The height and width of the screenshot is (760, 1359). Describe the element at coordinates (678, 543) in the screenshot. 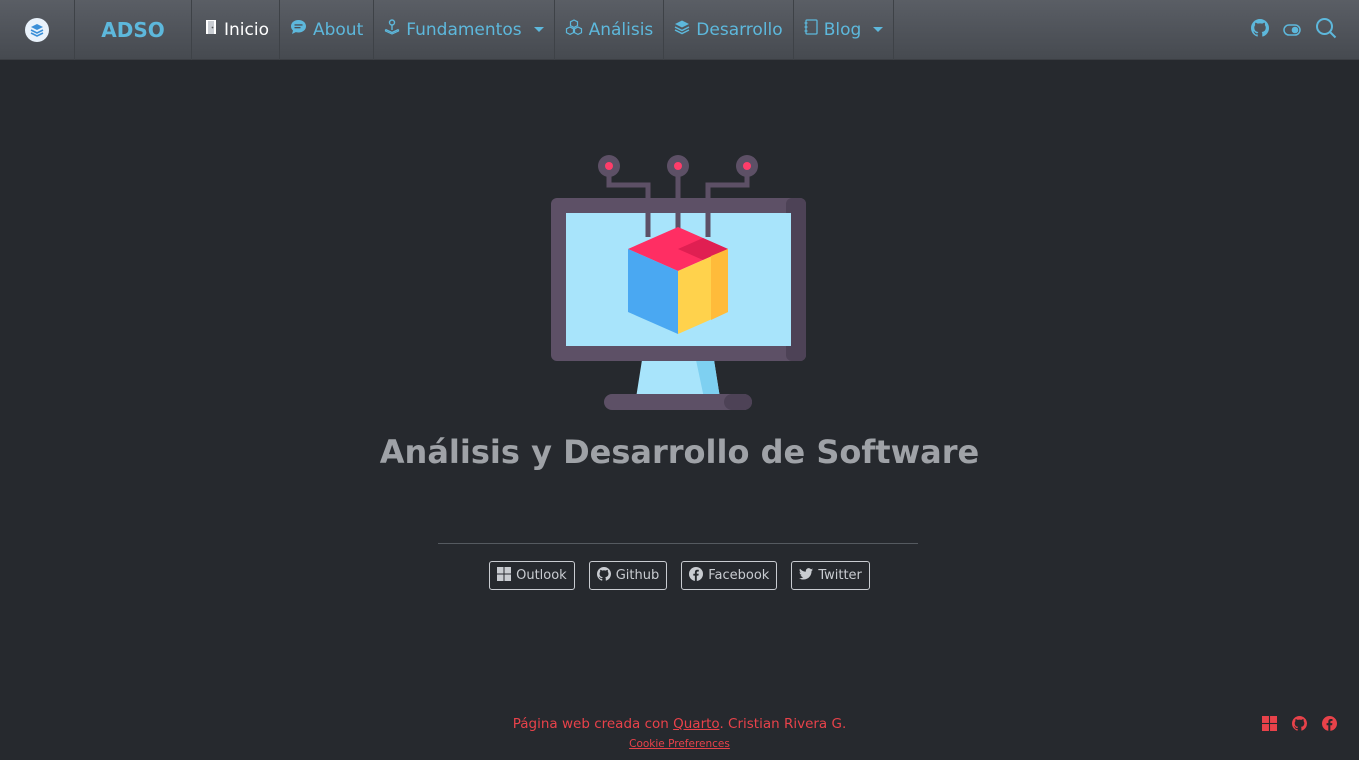

I see `divider` at that location.